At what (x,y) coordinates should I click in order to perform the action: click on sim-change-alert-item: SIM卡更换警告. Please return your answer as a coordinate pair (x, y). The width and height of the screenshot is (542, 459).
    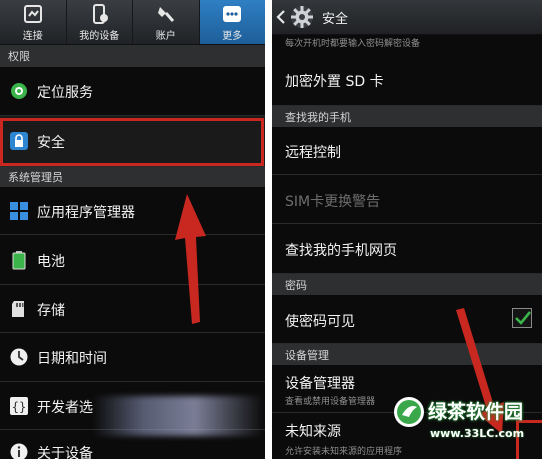
    Looking at the image, I should click on (407, 199).